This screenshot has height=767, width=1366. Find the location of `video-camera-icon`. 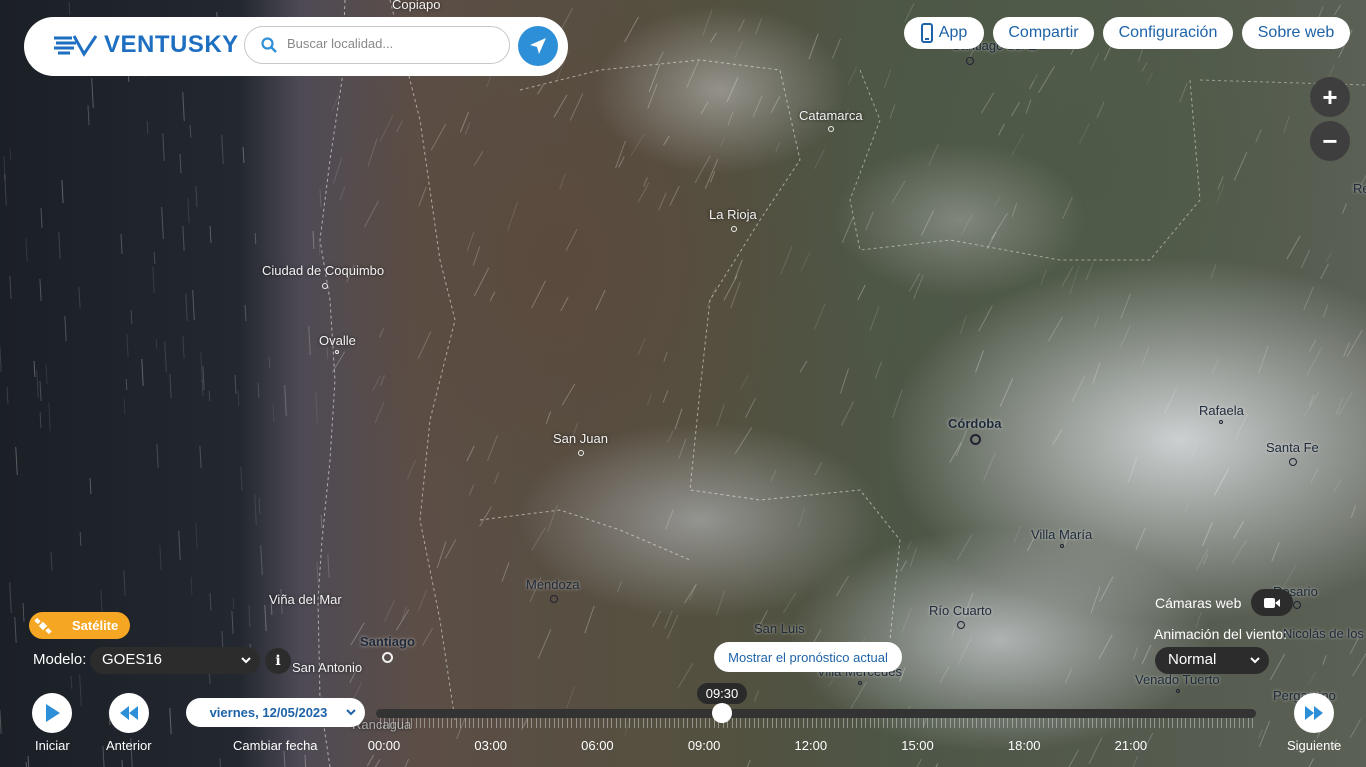

video-camera-icon is located at coordinates (1272, 602).